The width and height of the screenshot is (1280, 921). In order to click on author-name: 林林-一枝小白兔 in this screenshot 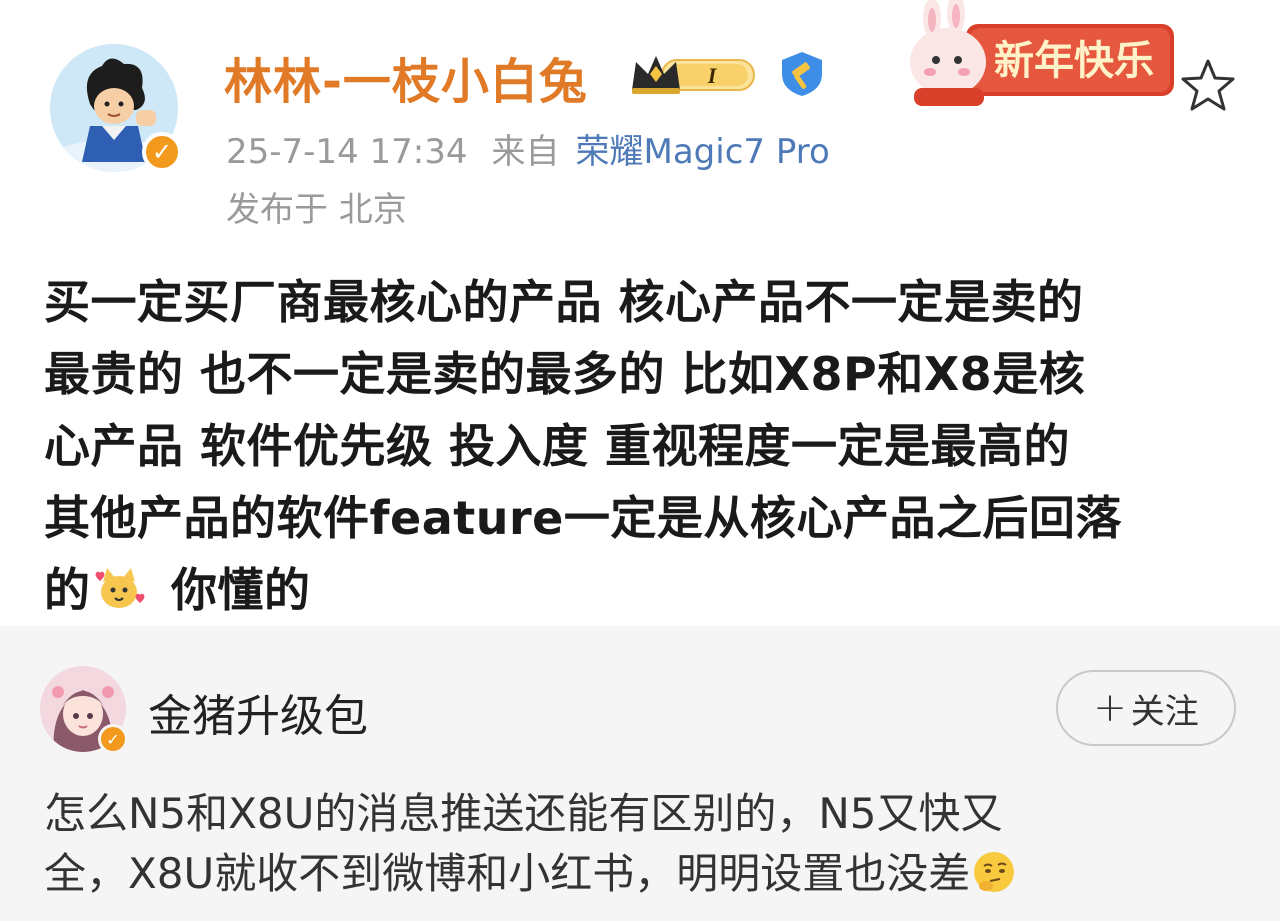, I will do `click(406, 77)`.